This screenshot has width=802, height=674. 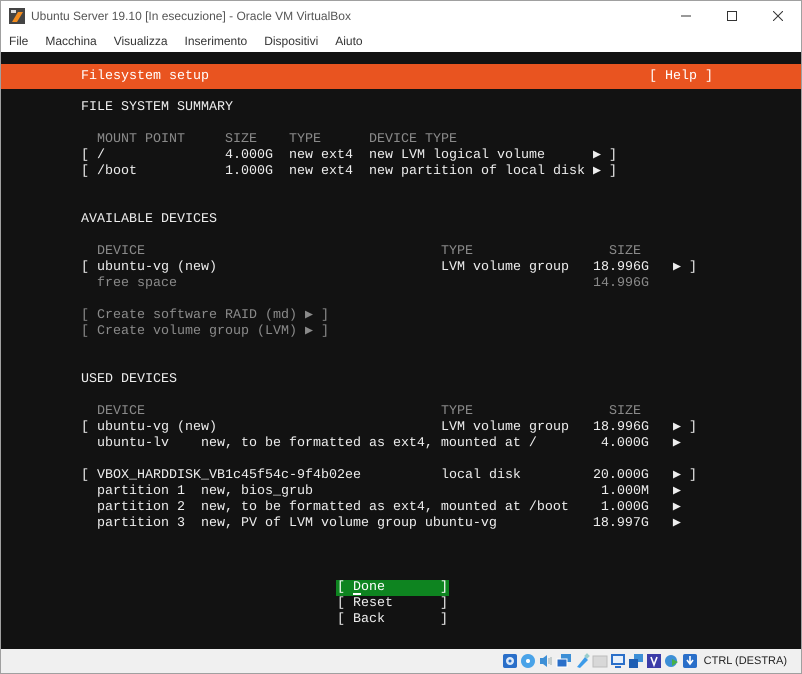 I want to click on audio-icon, so click(x=546, y=661).